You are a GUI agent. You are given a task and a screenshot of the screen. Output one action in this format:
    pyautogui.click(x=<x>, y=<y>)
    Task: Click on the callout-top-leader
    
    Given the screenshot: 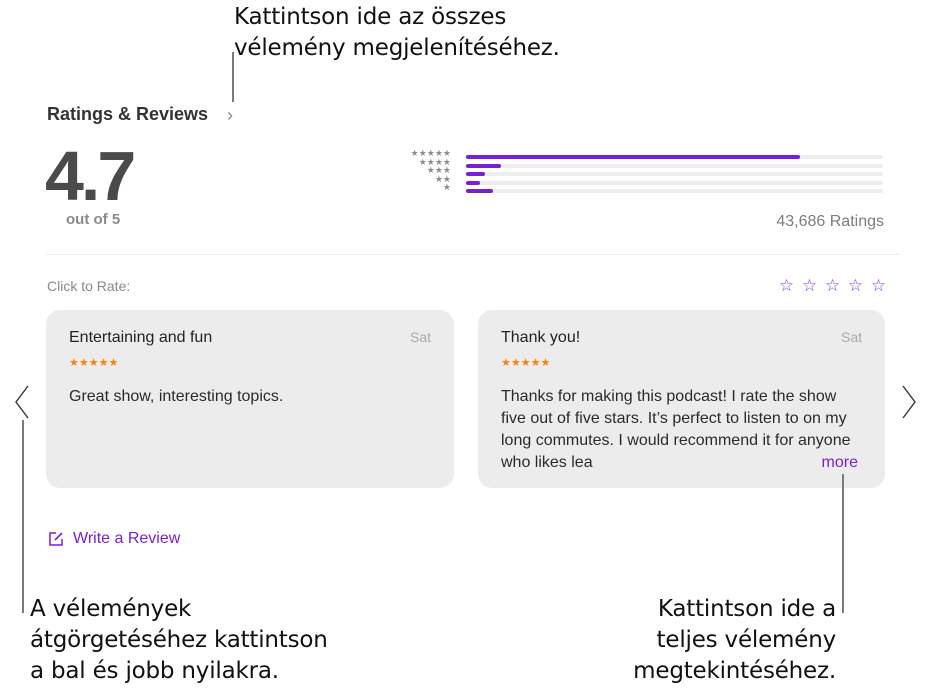 What is the action you would take?
    pyautogui.click(x=233, y=77)
    